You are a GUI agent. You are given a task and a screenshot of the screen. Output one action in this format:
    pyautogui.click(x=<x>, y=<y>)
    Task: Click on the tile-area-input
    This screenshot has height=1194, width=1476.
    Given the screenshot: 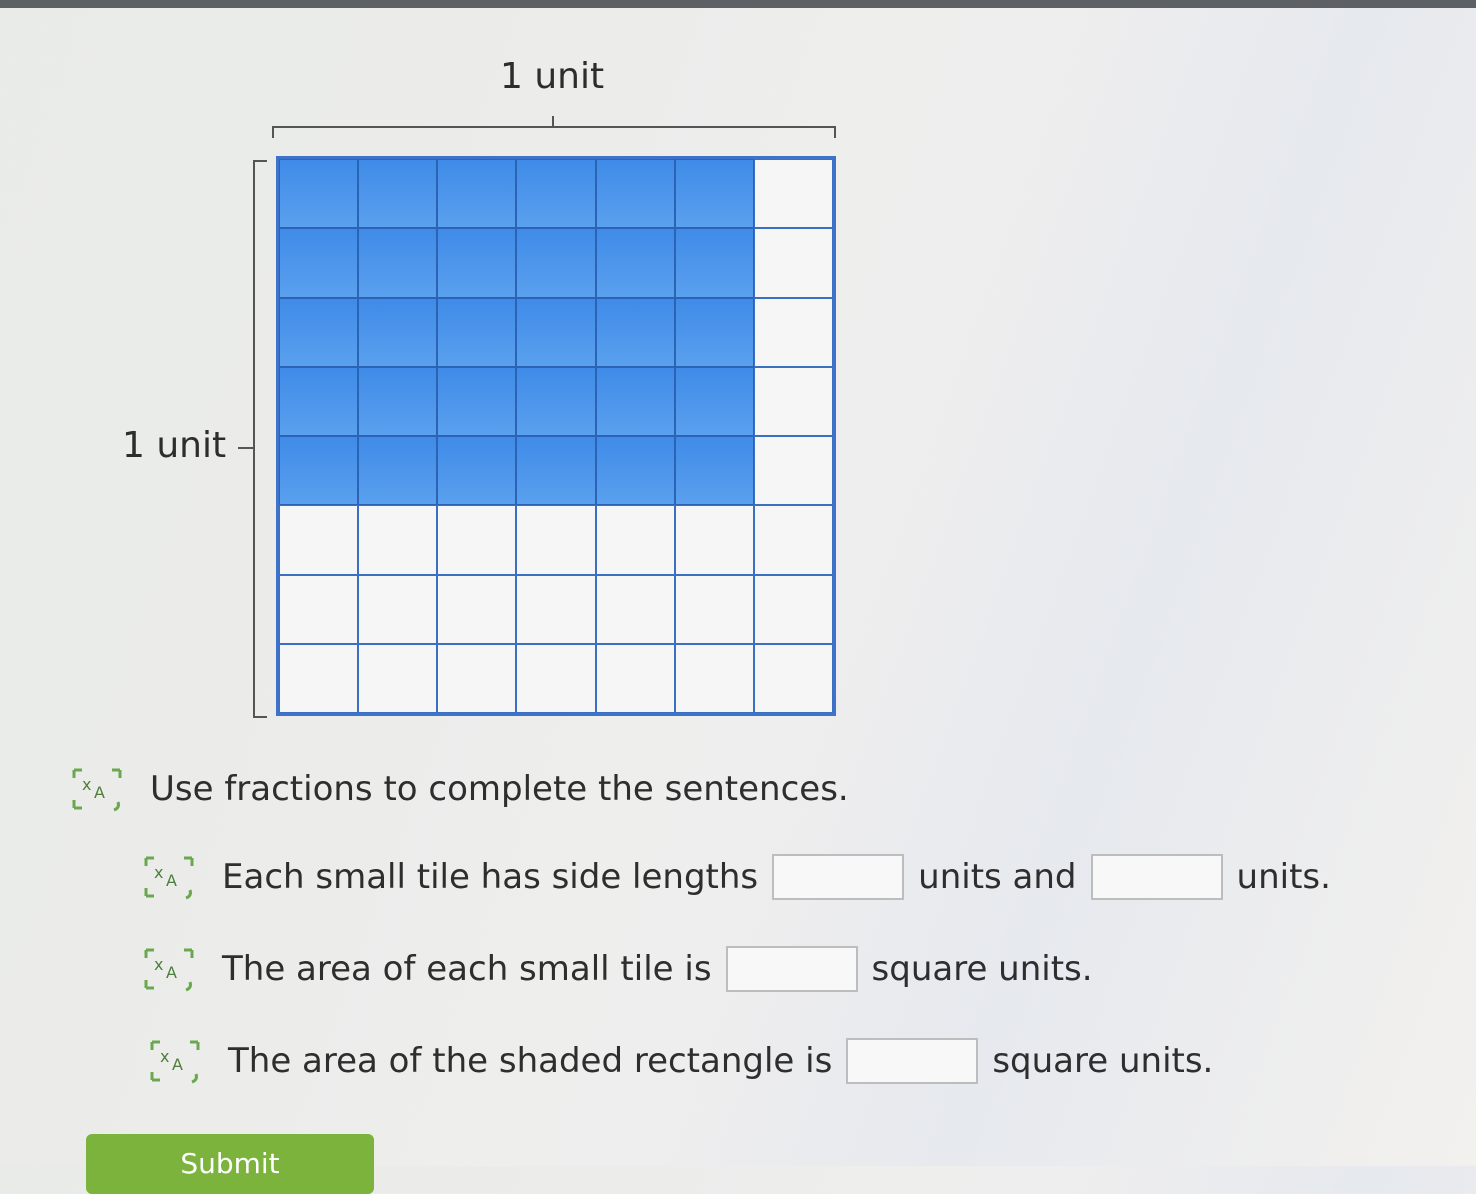 What is the action you would take?
    pyautogui.click(x=791, y=969)
    